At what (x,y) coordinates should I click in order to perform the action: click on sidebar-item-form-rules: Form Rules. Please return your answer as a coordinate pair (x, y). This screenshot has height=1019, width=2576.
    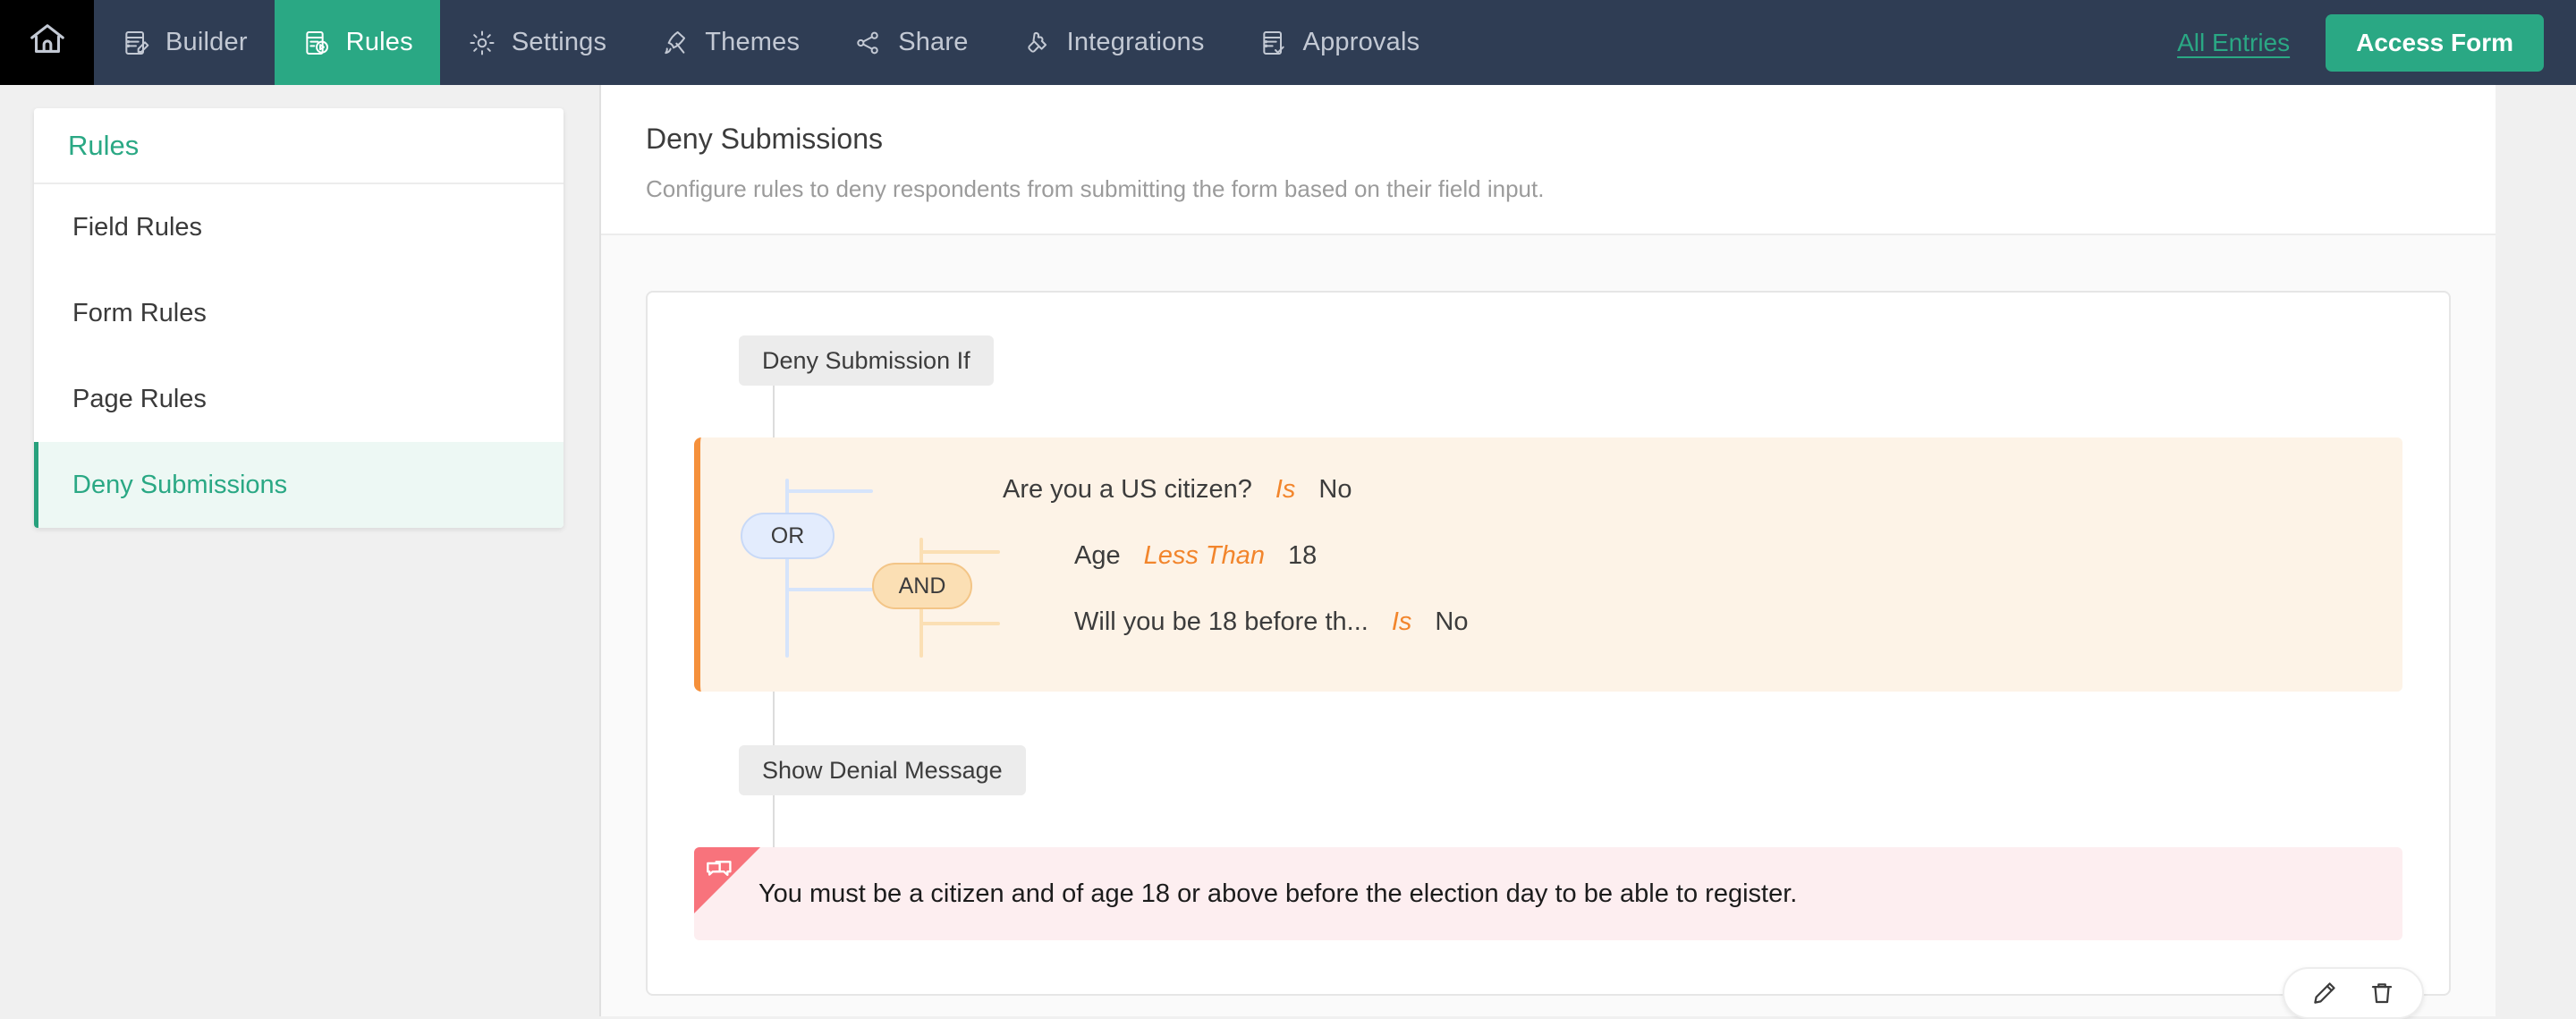
    Looking at the image, I should click on (299, 313).